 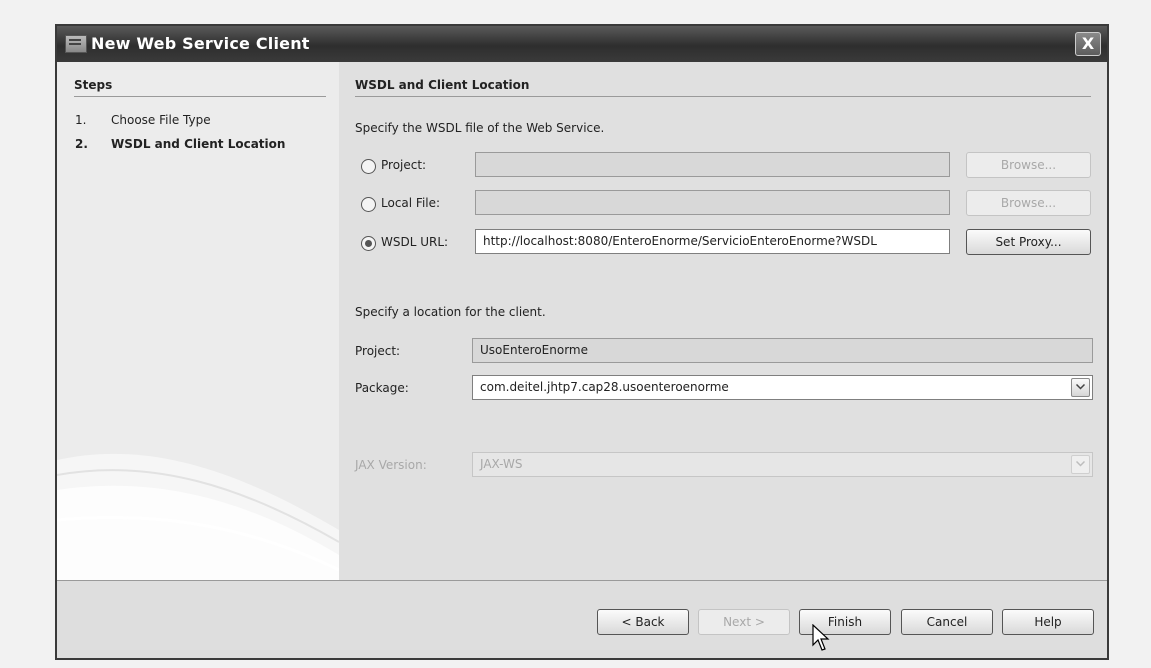 I want to click on local-file-radio, so click(x=368, y=204).